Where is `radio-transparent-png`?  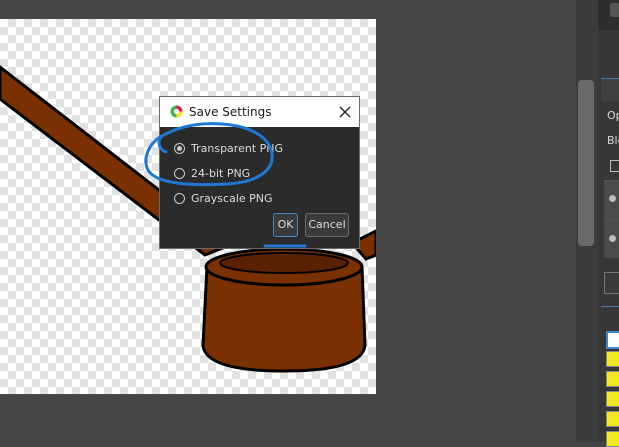 radio-transparent-png is located at coordinates (179, 148).